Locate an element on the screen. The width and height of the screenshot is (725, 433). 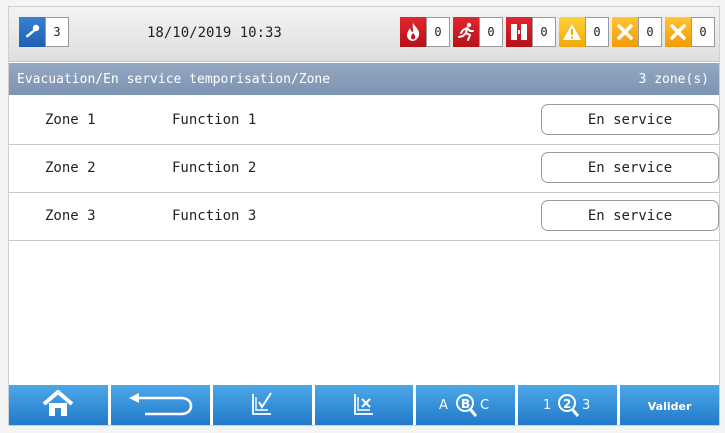
fault-indicator: 0 is located at coordinates (637, 32).